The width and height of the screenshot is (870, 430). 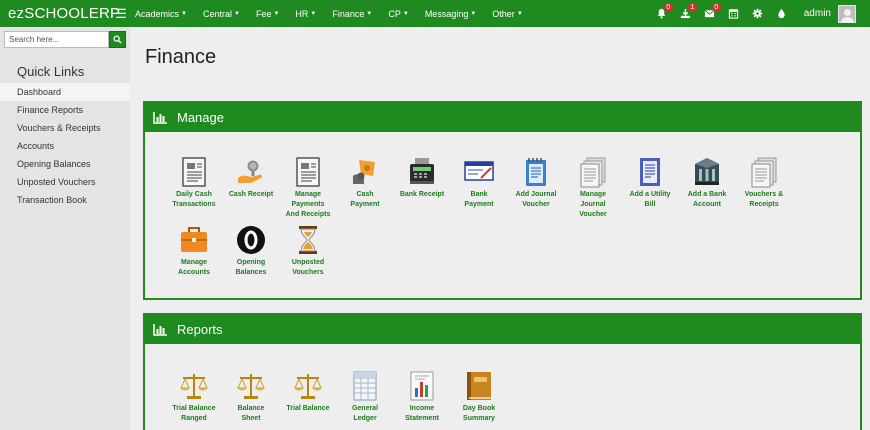 I want to click on avatar, so click(x=847, y=13).